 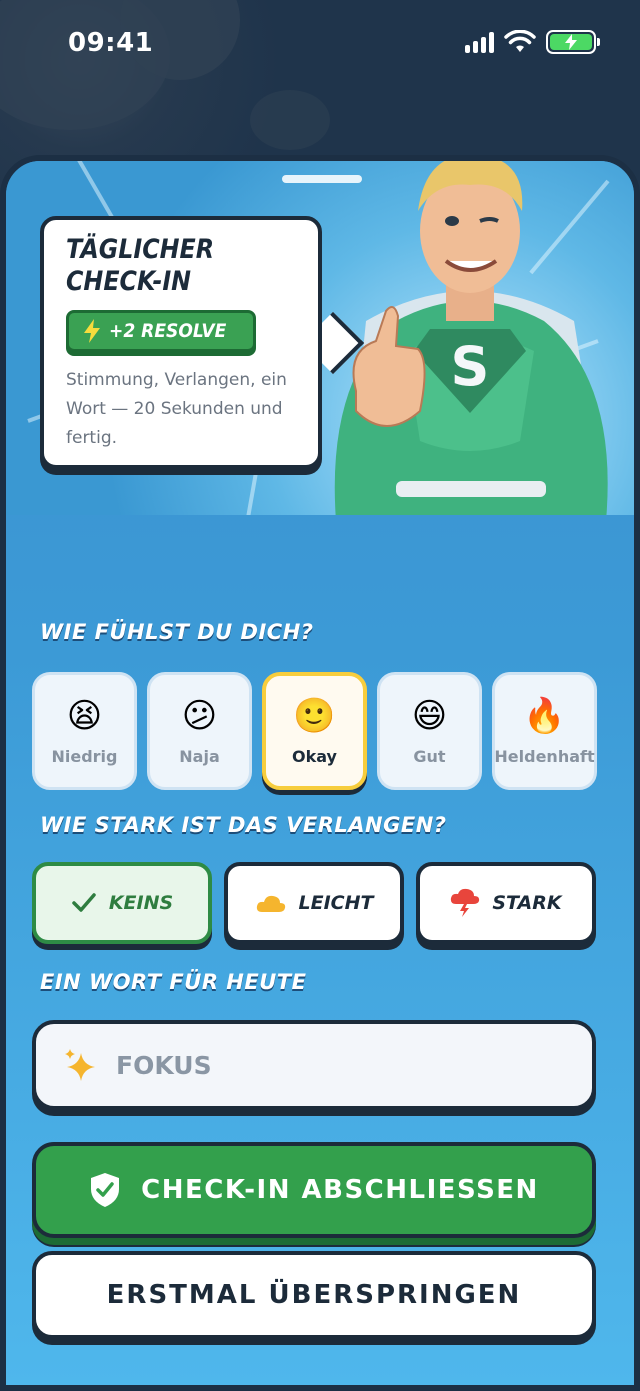 I want to click on complete-check-in-button: CHECK-IN ABSCHLIESSEN, so click(x=314, y=1190).